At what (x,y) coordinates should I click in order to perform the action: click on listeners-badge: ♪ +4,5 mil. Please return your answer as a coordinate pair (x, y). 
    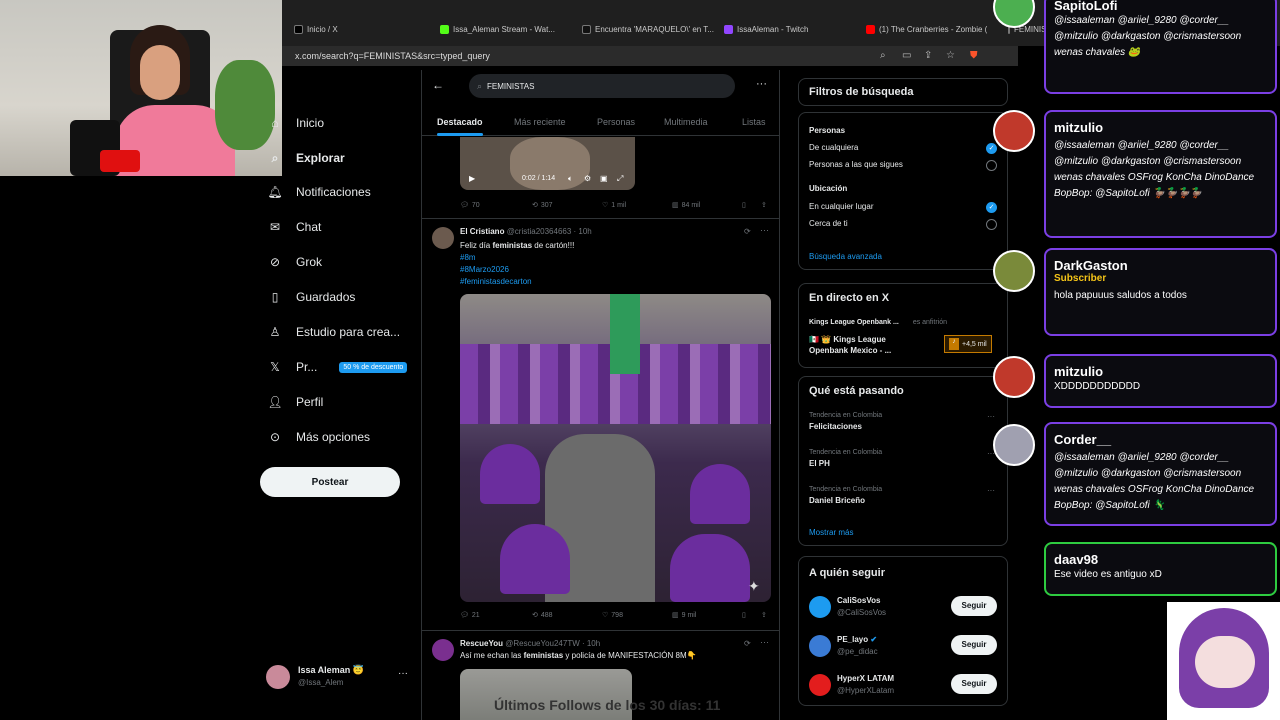
    Looking at the image, I should click on (968, 344).